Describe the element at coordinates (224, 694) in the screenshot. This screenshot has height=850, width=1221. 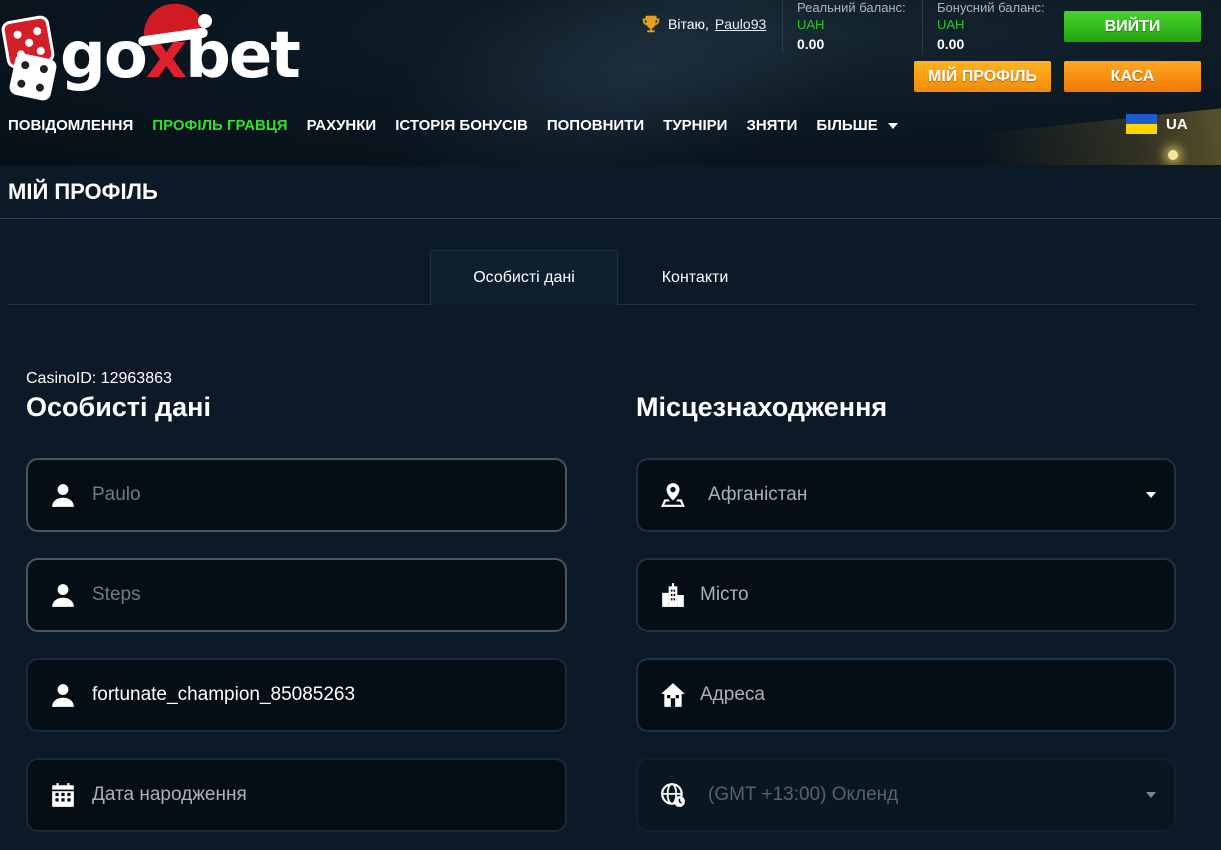
I see `nickname-value: fortunate_champion_85085263` at that location.